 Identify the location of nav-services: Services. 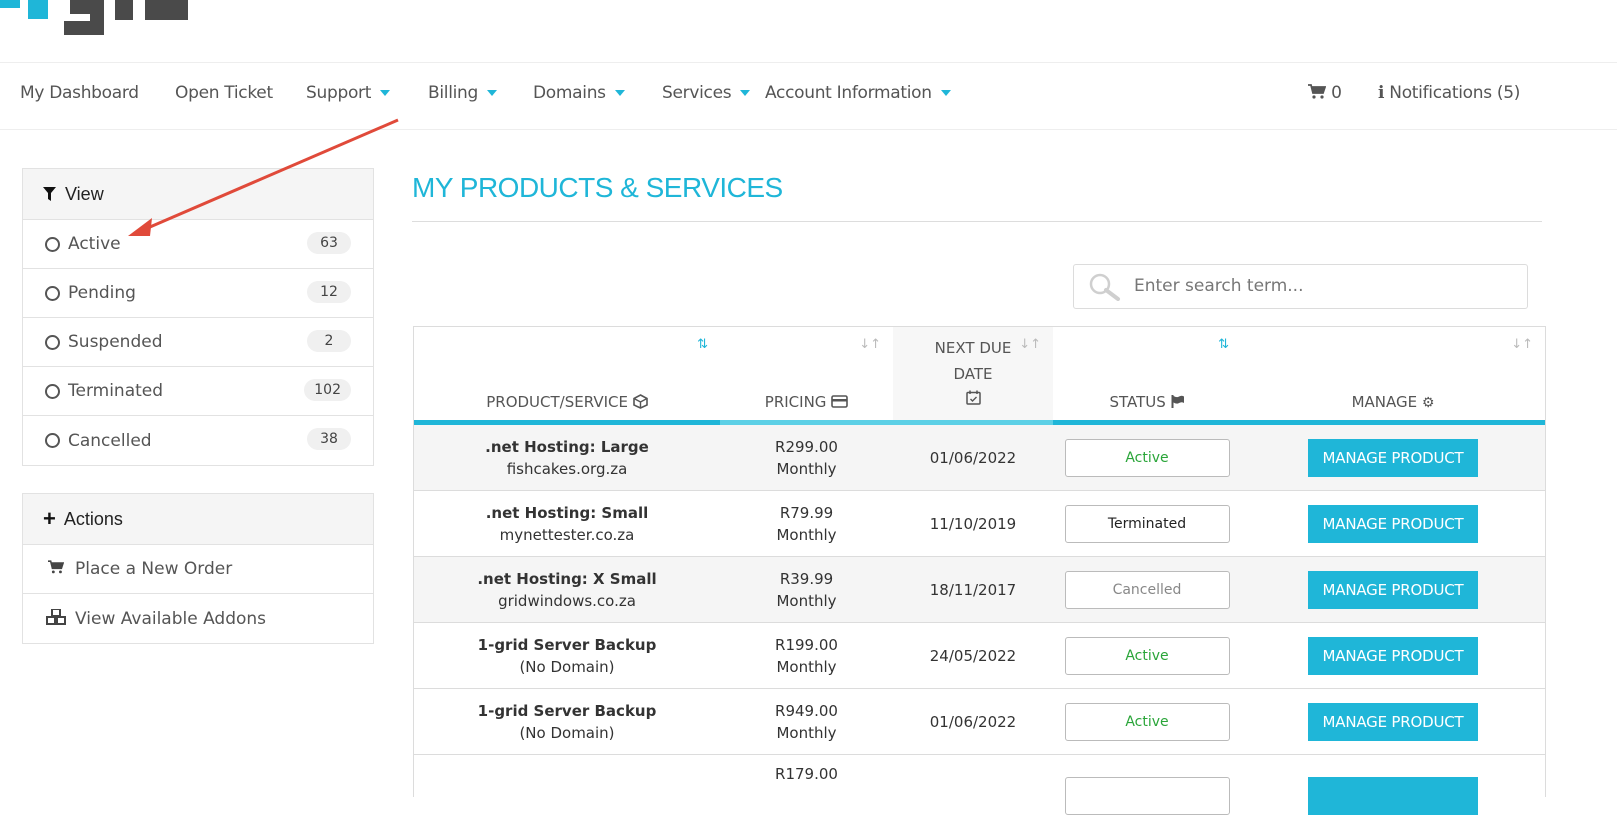
(706, 93).